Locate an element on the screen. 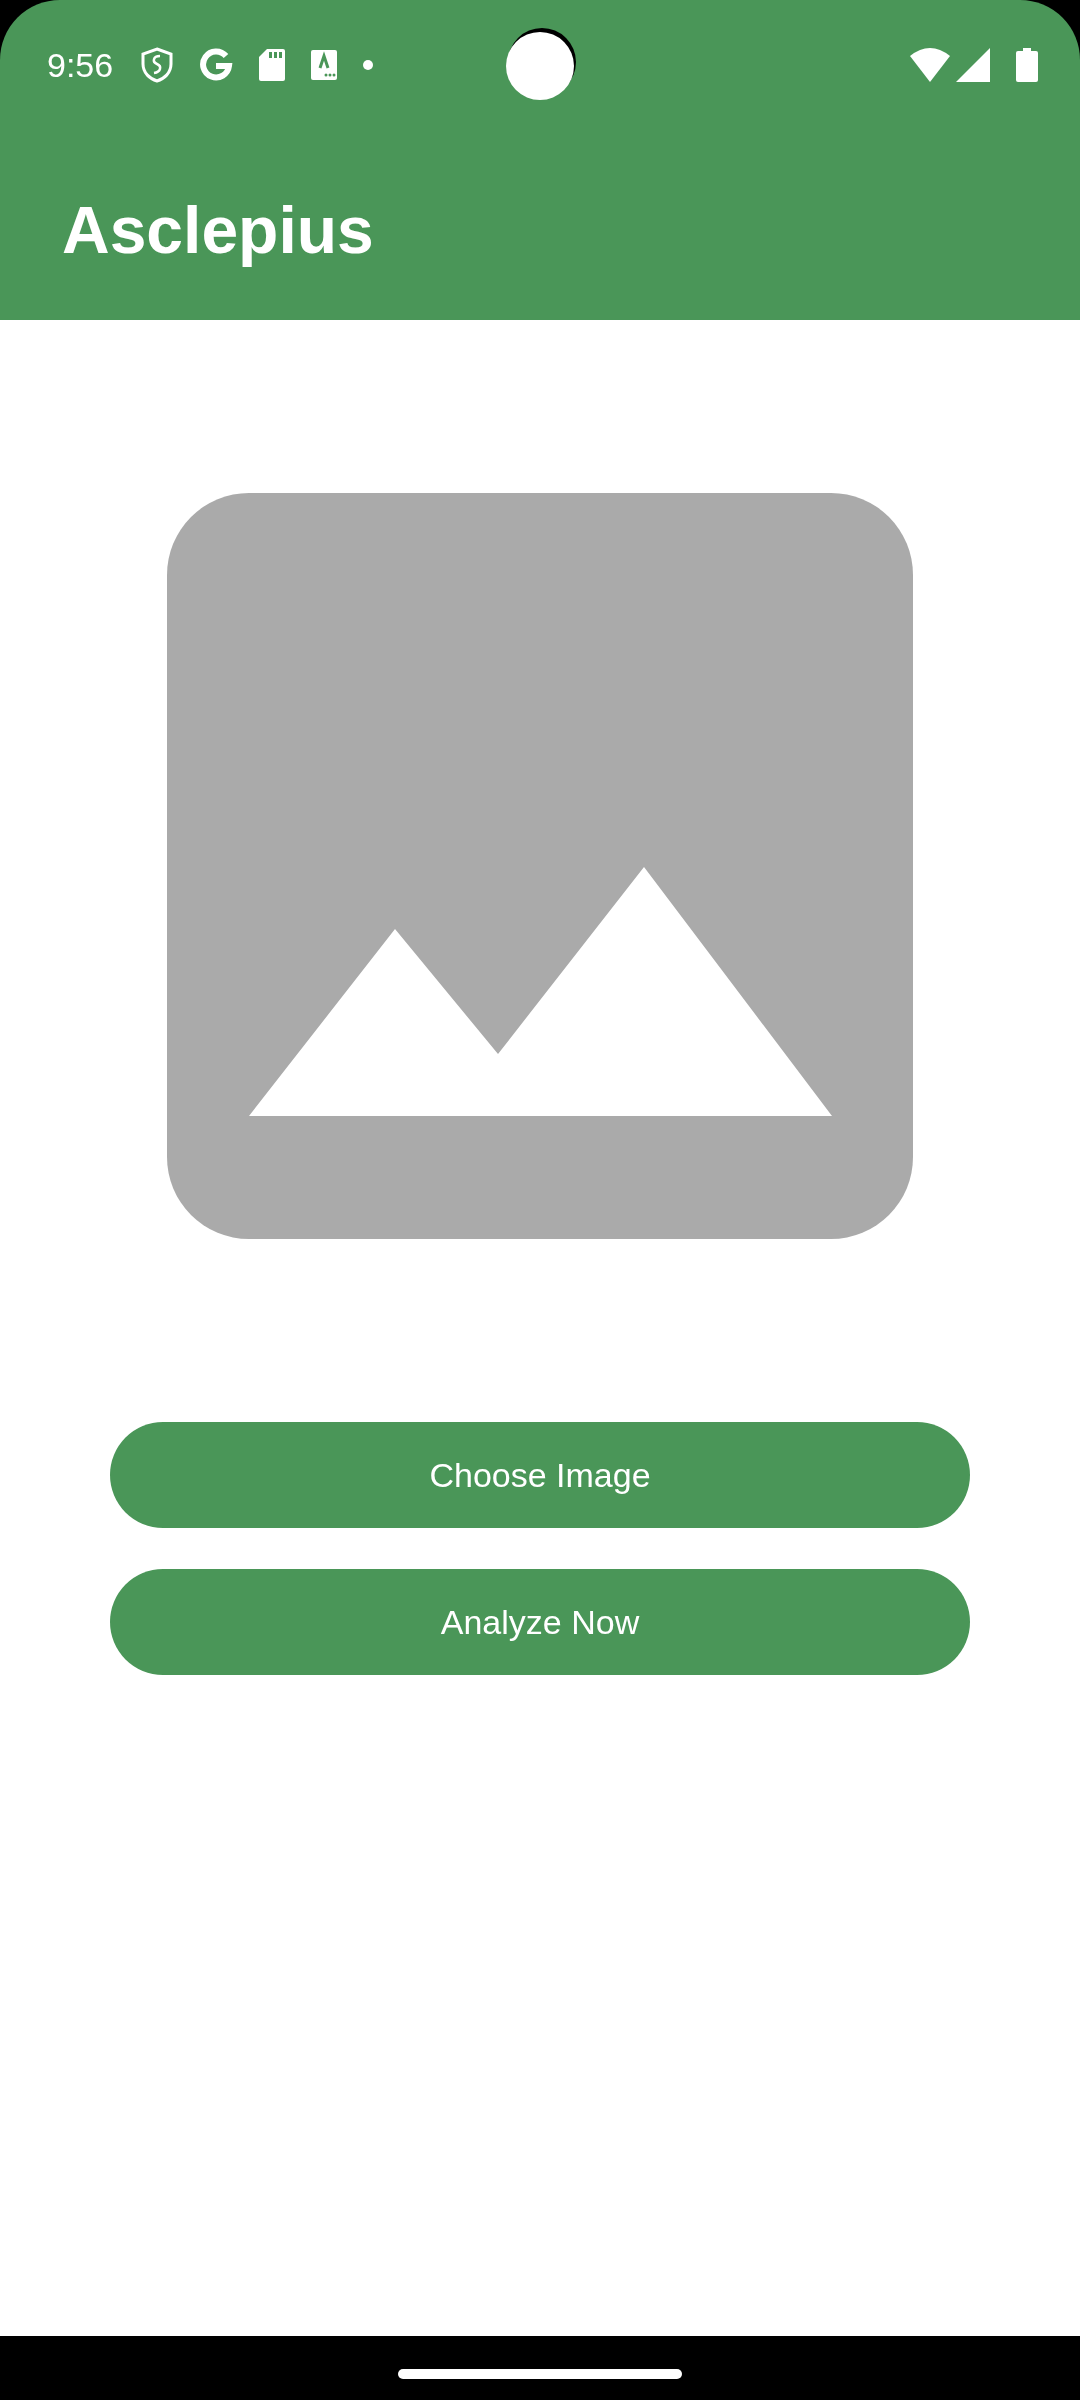 The height and width of the screenshot is (2400, 1080). app-notification-icon is located at coordinates (324, 65).